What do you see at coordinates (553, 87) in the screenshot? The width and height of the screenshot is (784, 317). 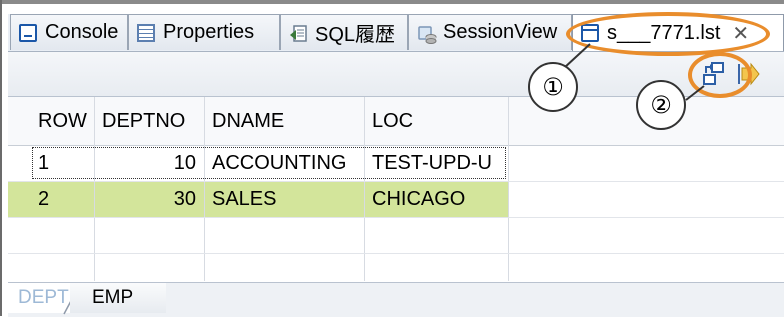 I see `callout-1: ①` at bounding box center [553, 87].